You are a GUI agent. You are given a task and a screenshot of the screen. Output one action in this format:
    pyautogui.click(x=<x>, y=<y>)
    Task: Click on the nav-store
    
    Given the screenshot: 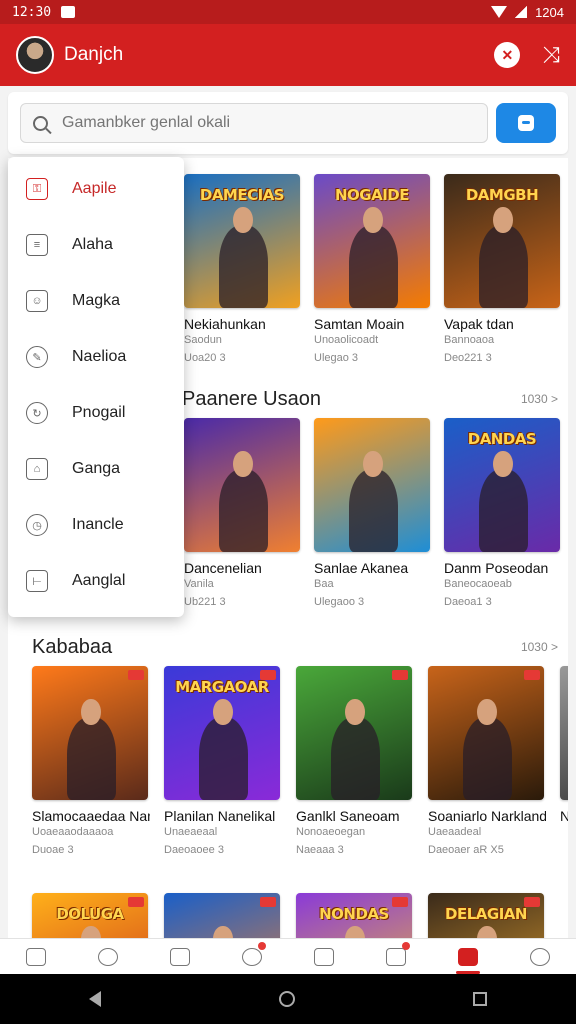 What is the action you would take?
    pyautogui.click(x=180, y=957)
    